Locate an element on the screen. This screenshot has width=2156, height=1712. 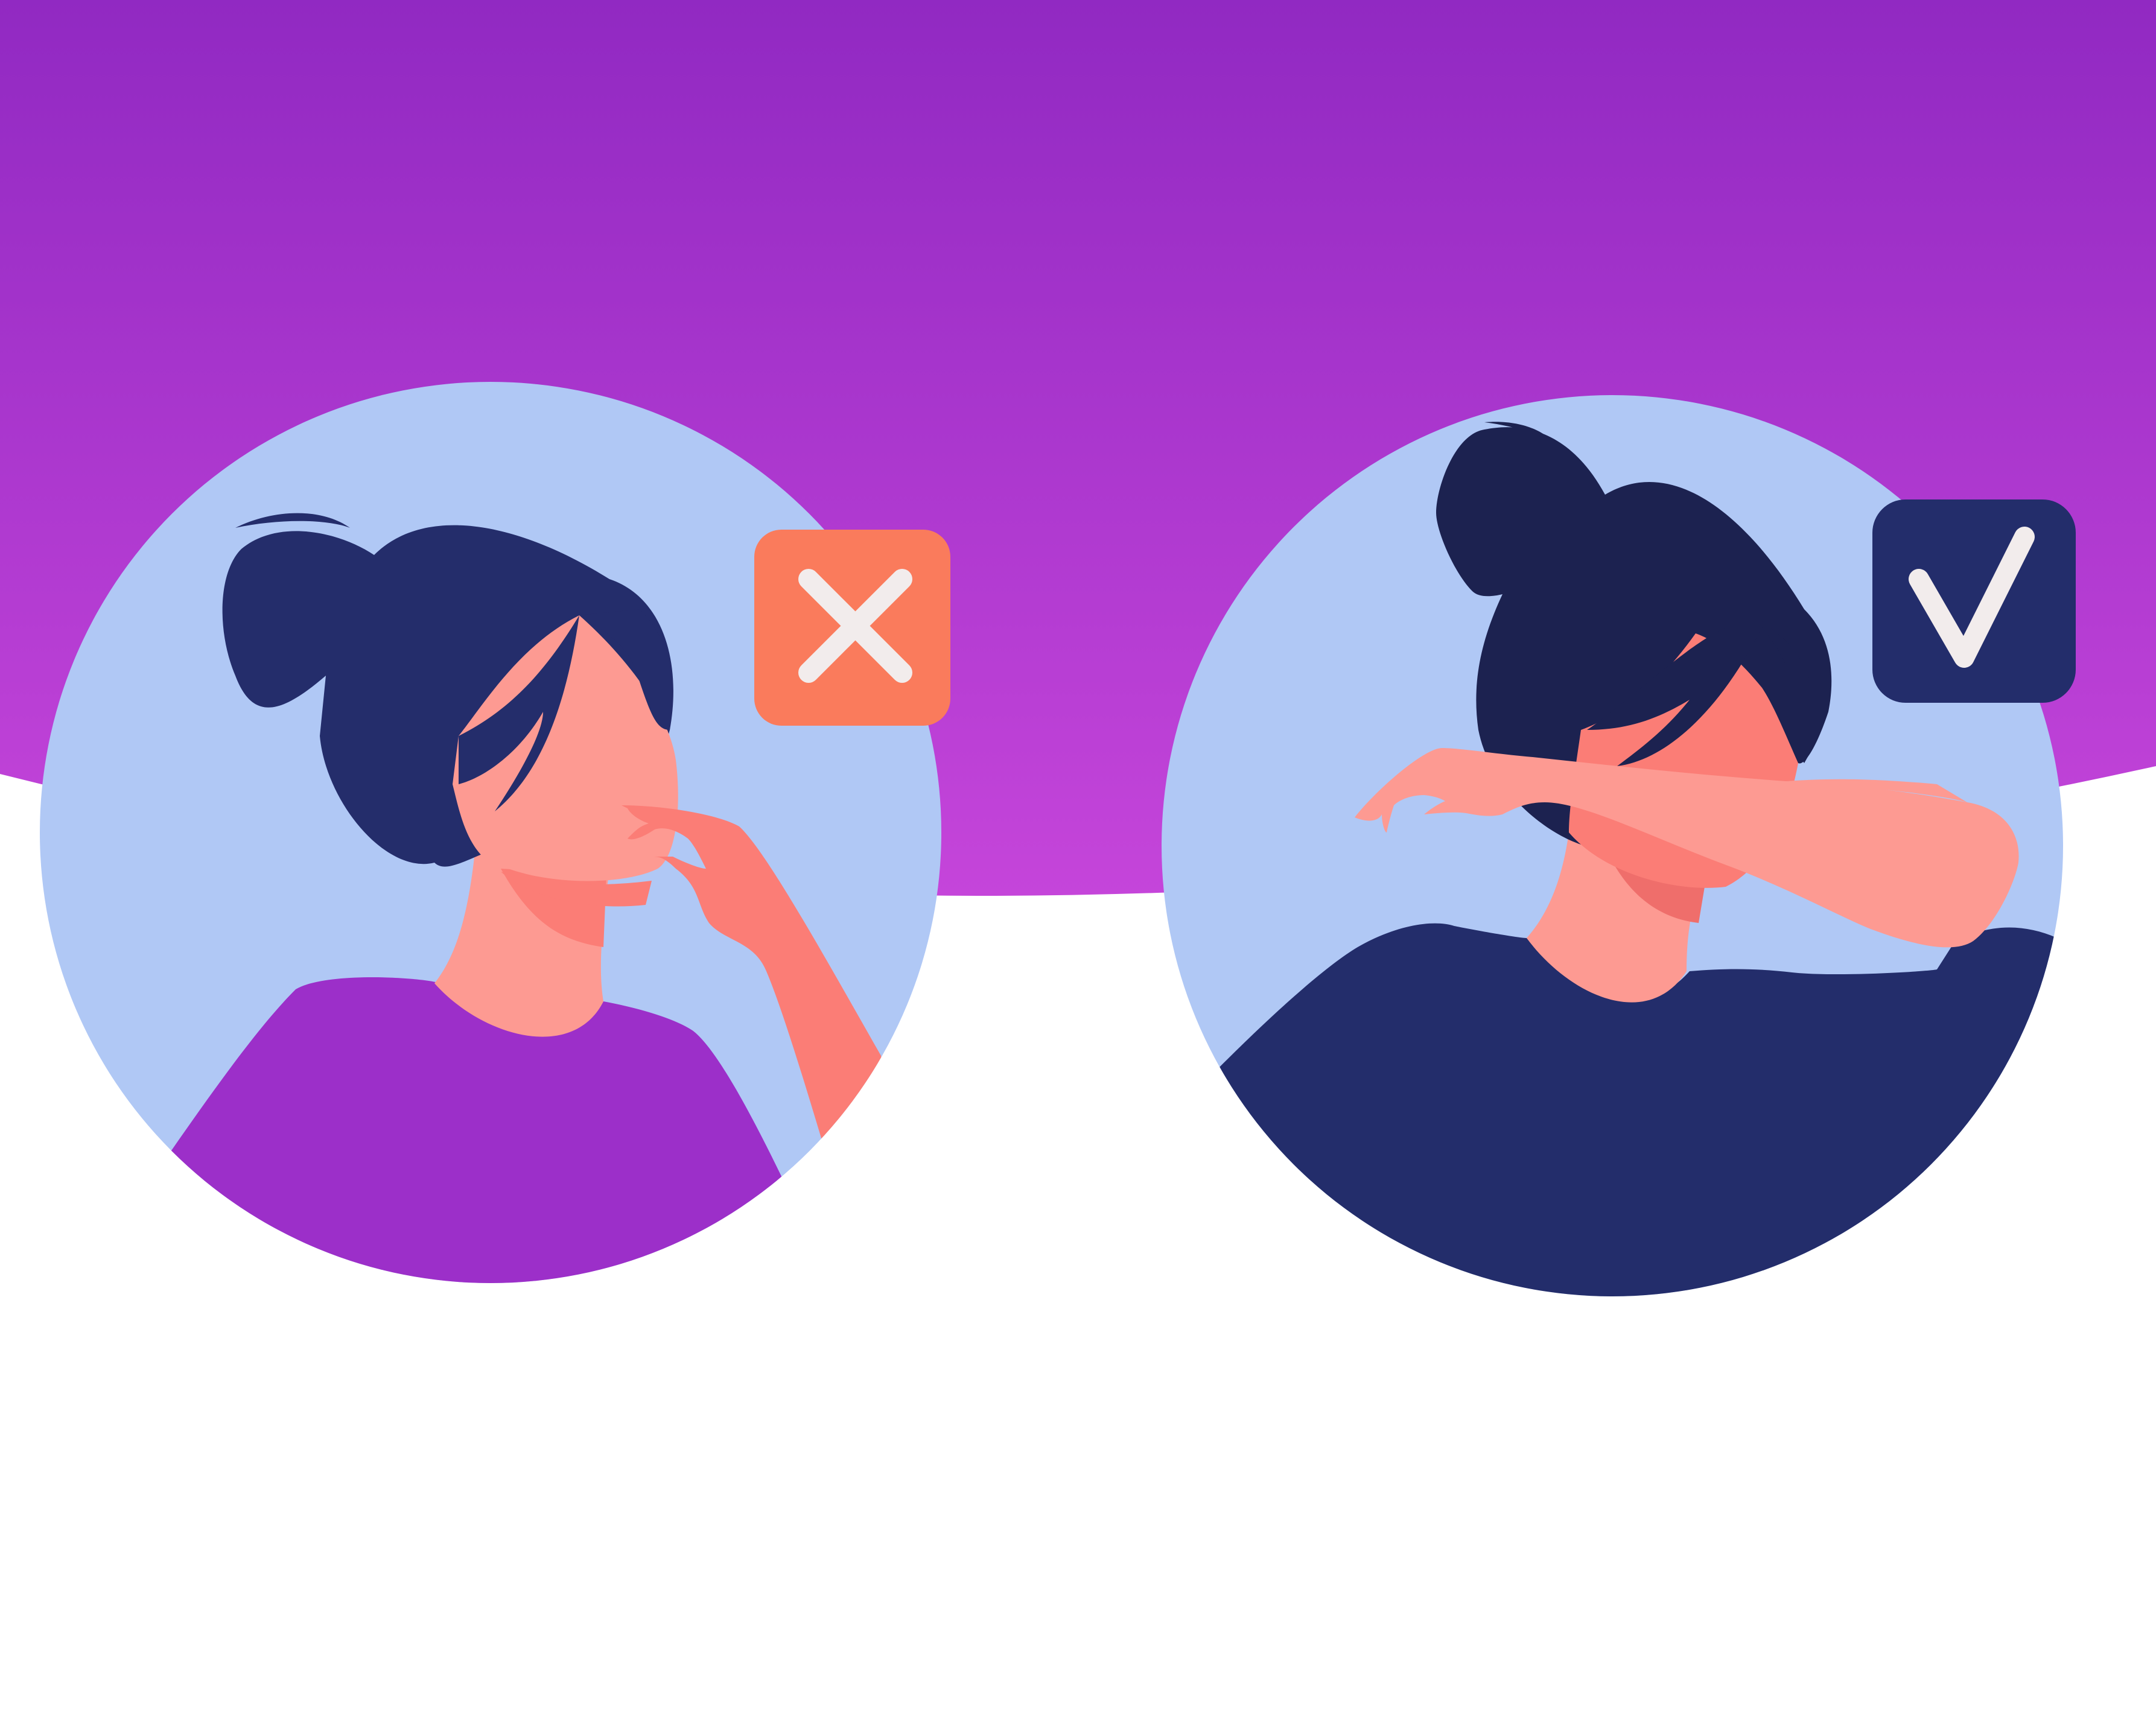
correct-badge-box is located at coordinates (1974, 601).